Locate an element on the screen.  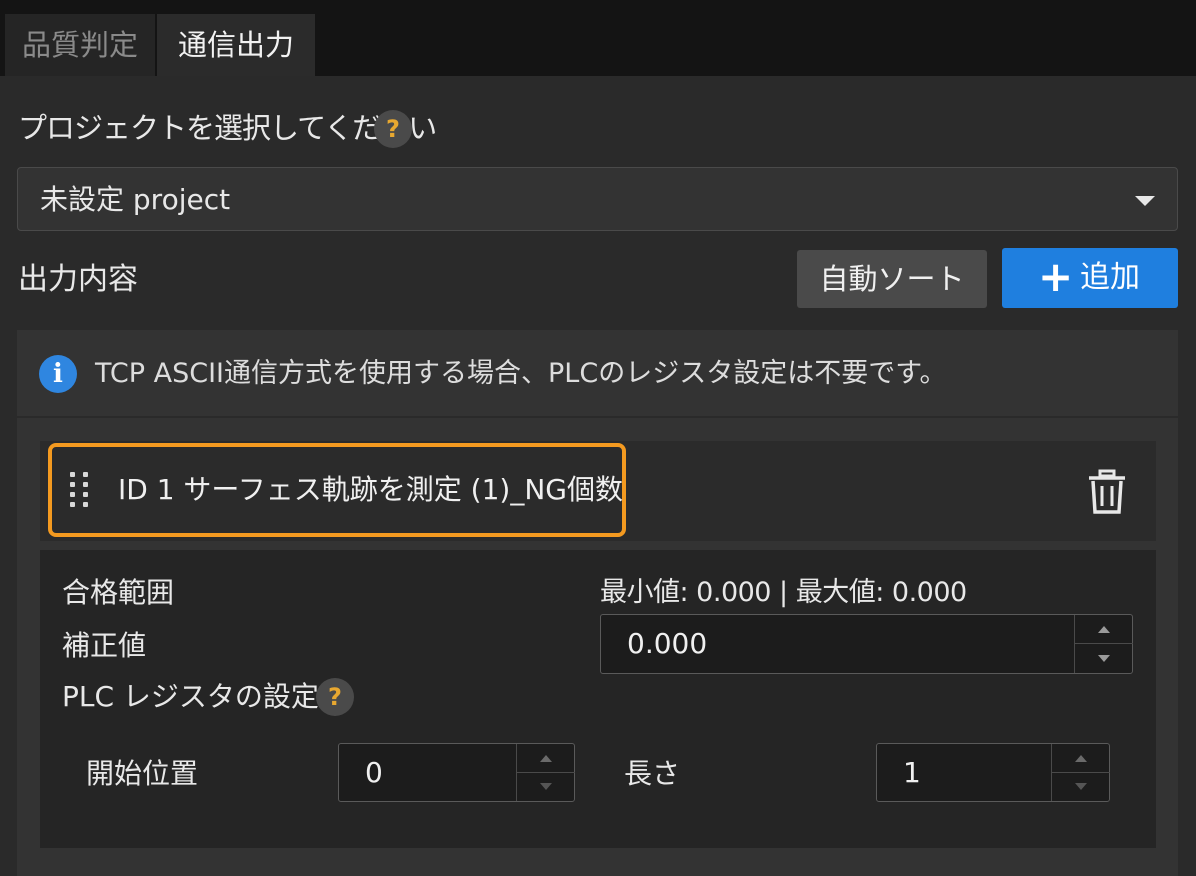
plus-icon: + is located at coordinates (1056, 276).